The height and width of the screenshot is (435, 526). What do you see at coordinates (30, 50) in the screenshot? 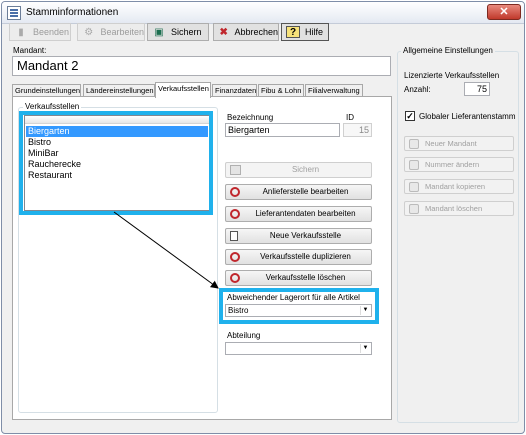
I see `mandant-label: Mandant:` at bounding box center [30, 50].